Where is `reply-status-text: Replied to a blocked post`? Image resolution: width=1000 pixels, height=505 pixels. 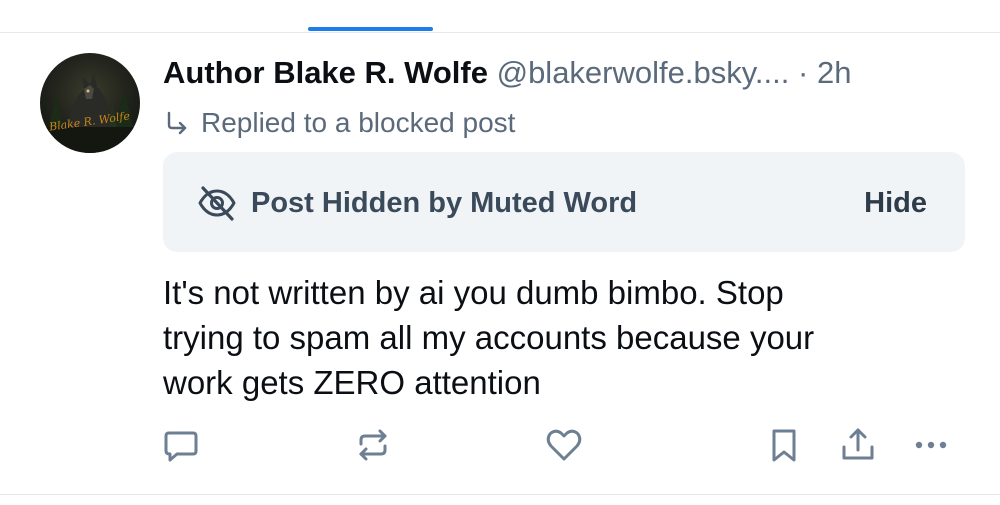
reply-status-text: Replied to a blocked post is located at coordinates (358, 122).